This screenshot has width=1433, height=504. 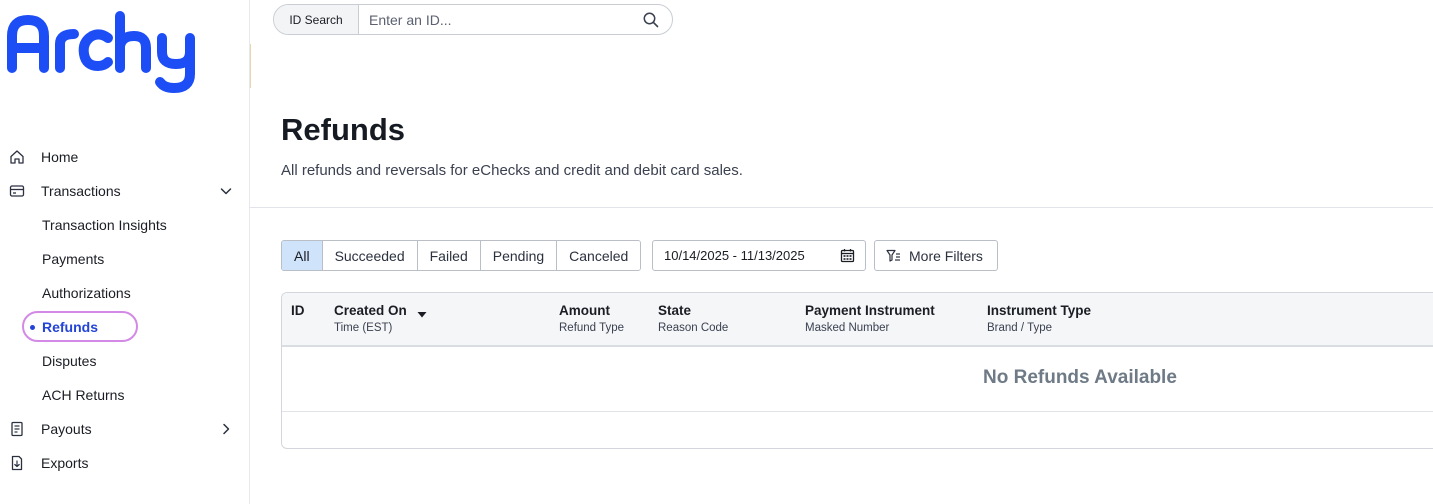 I want to click on more-filters-button: More Filters, so click(x=936, y=255).